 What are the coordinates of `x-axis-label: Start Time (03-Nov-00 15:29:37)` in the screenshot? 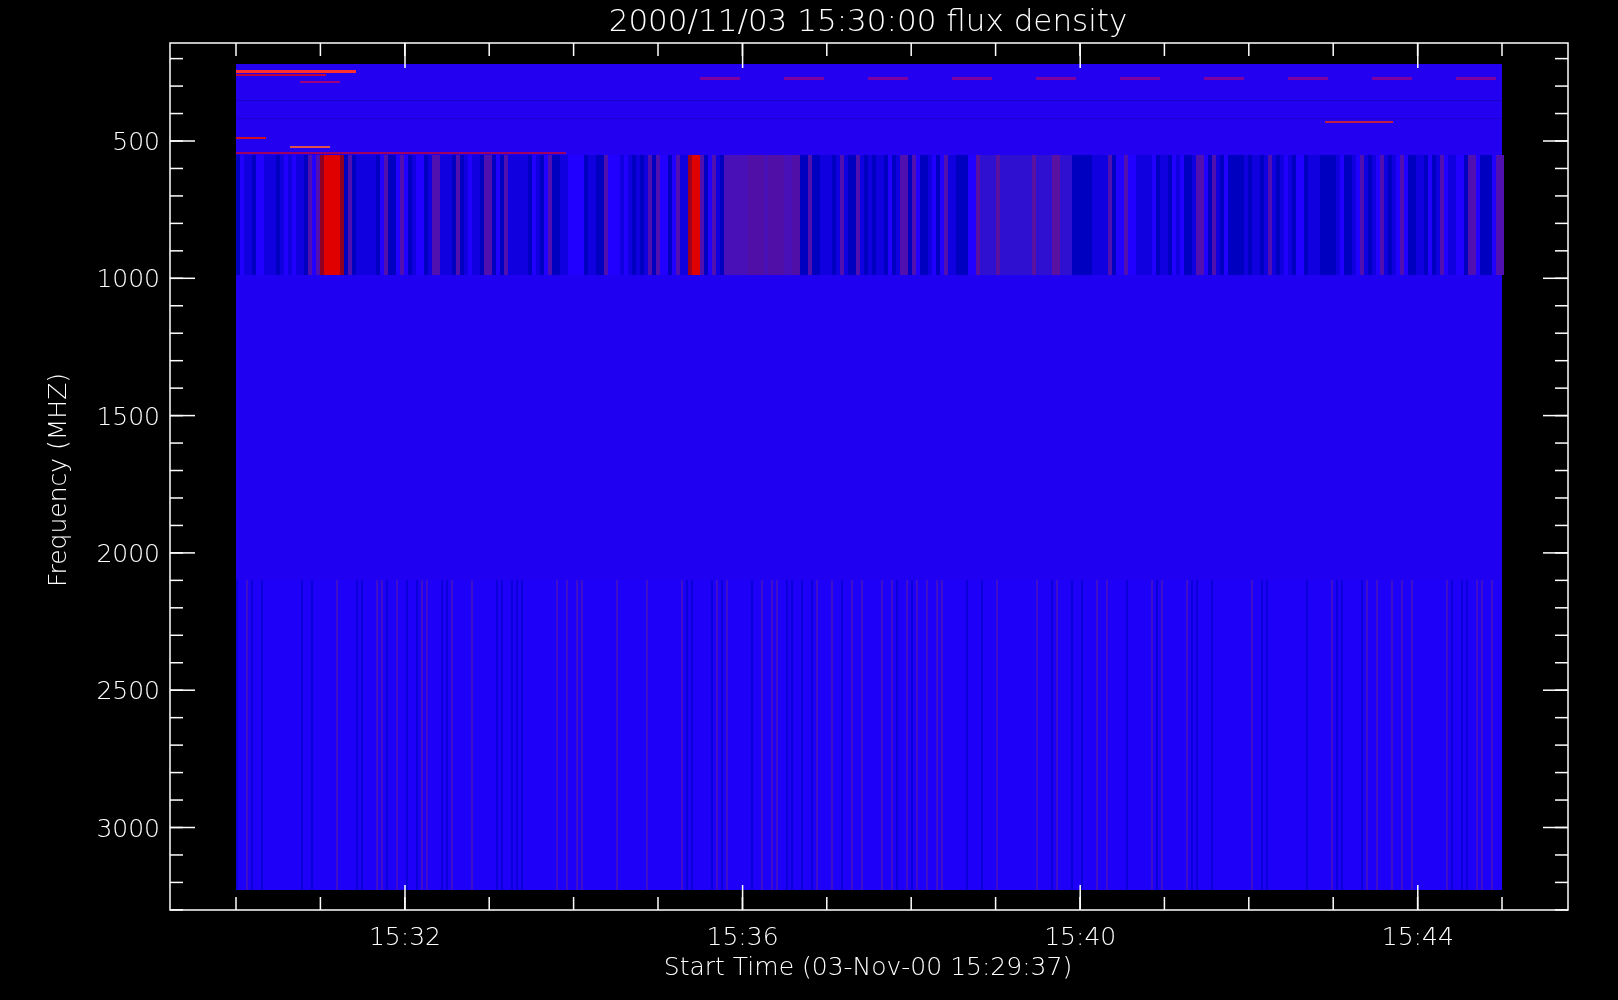 It's located at (868, 966).